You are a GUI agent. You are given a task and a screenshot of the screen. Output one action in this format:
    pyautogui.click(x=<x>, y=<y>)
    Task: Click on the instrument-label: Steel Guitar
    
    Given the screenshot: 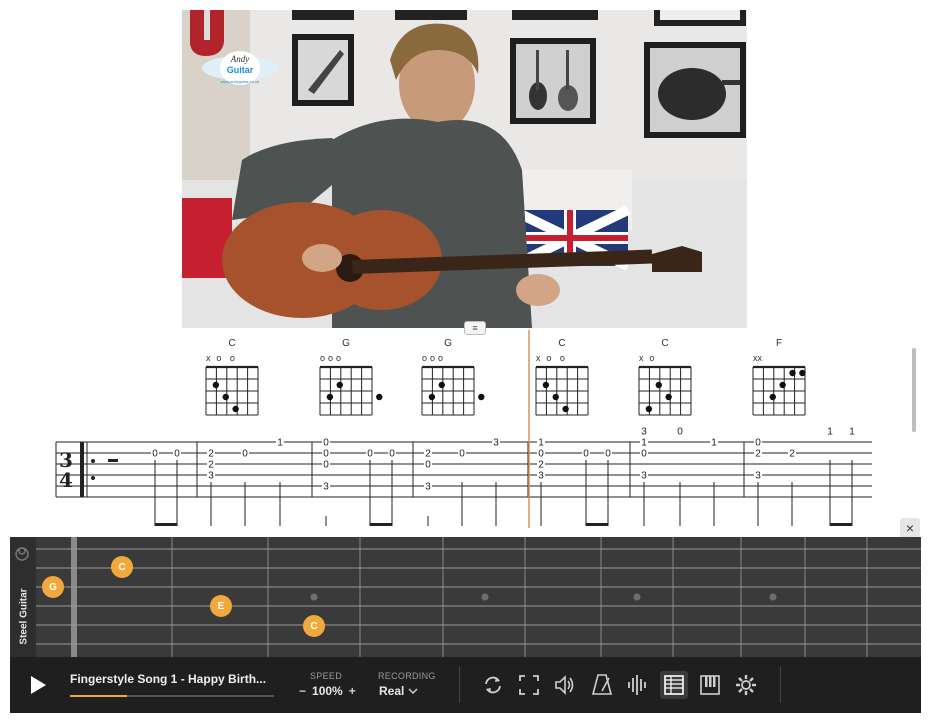 What is the action you would take?
    pyautogui.click(x=24, y=616)
    